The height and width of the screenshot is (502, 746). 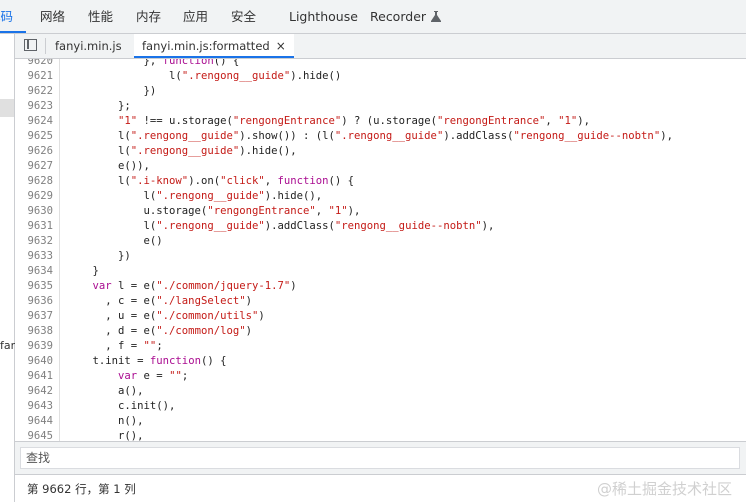 I want to click on code-text: a(),, so click(x=105, y=391).